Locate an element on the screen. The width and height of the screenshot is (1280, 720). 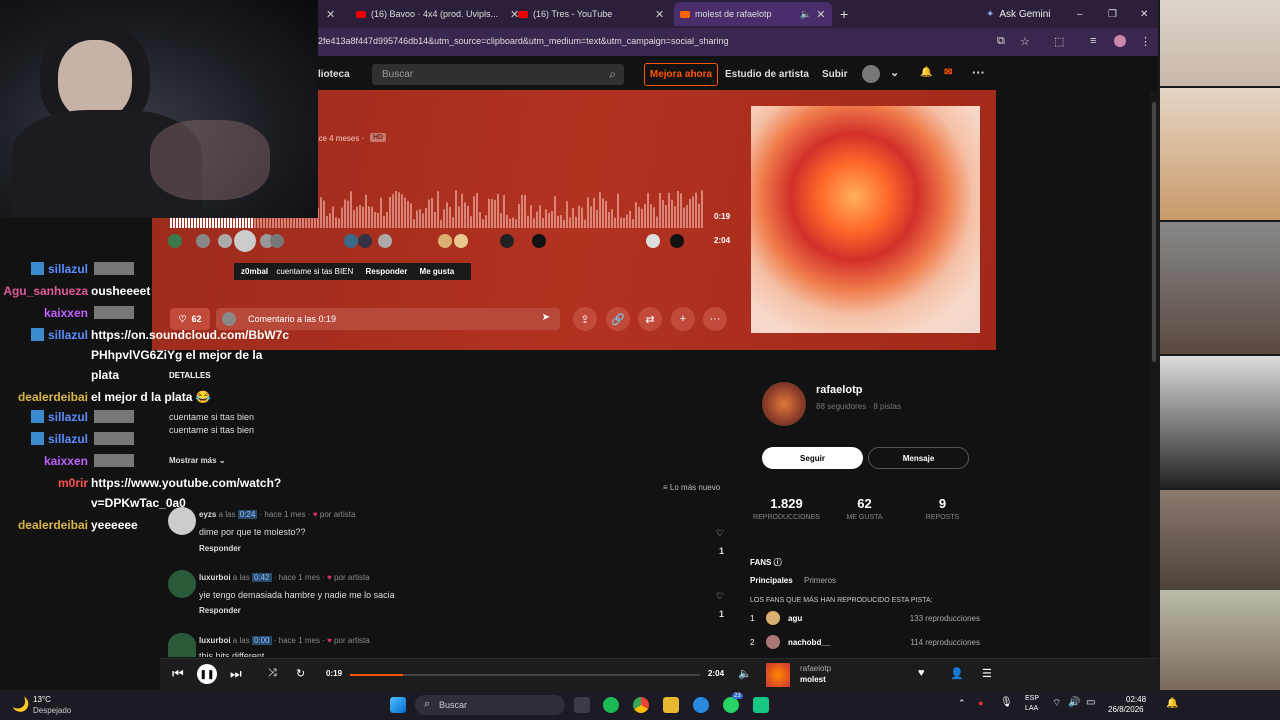
fan-row: 2 nachobd__ 114 reproducciones is located at coordinates (865, 642).